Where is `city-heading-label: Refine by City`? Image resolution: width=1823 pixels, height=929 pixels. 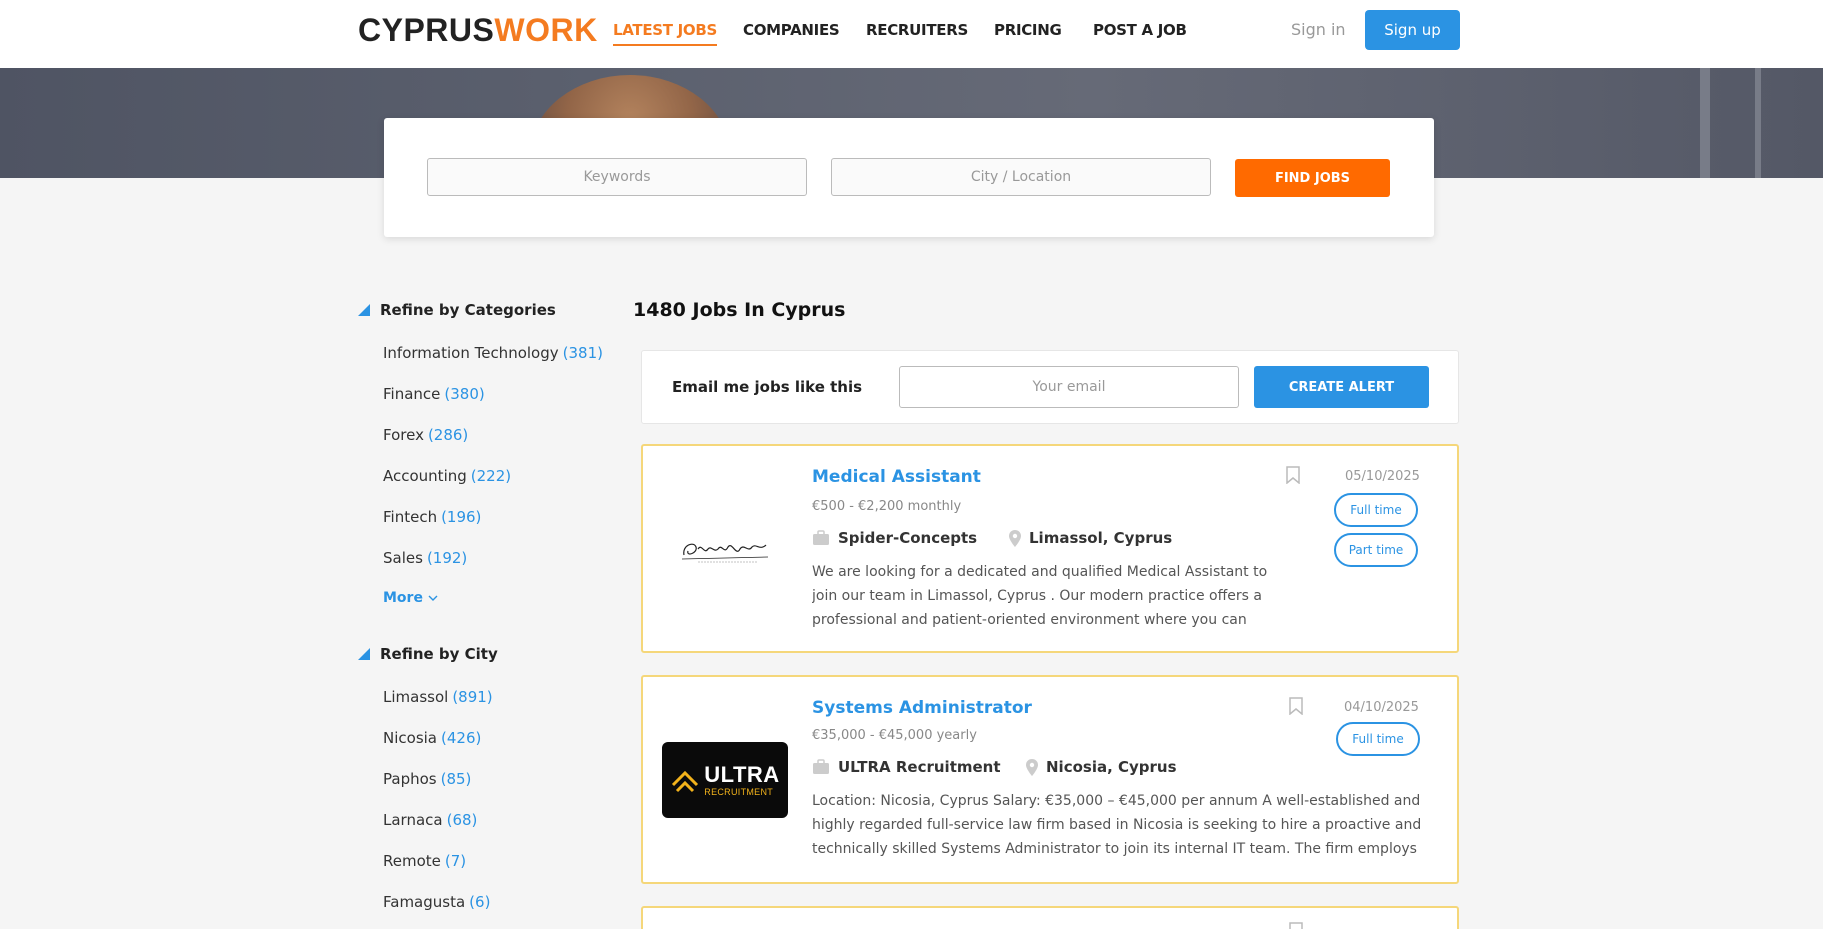
city-heading-label: Refine by City is located at coordinates (439, 654).